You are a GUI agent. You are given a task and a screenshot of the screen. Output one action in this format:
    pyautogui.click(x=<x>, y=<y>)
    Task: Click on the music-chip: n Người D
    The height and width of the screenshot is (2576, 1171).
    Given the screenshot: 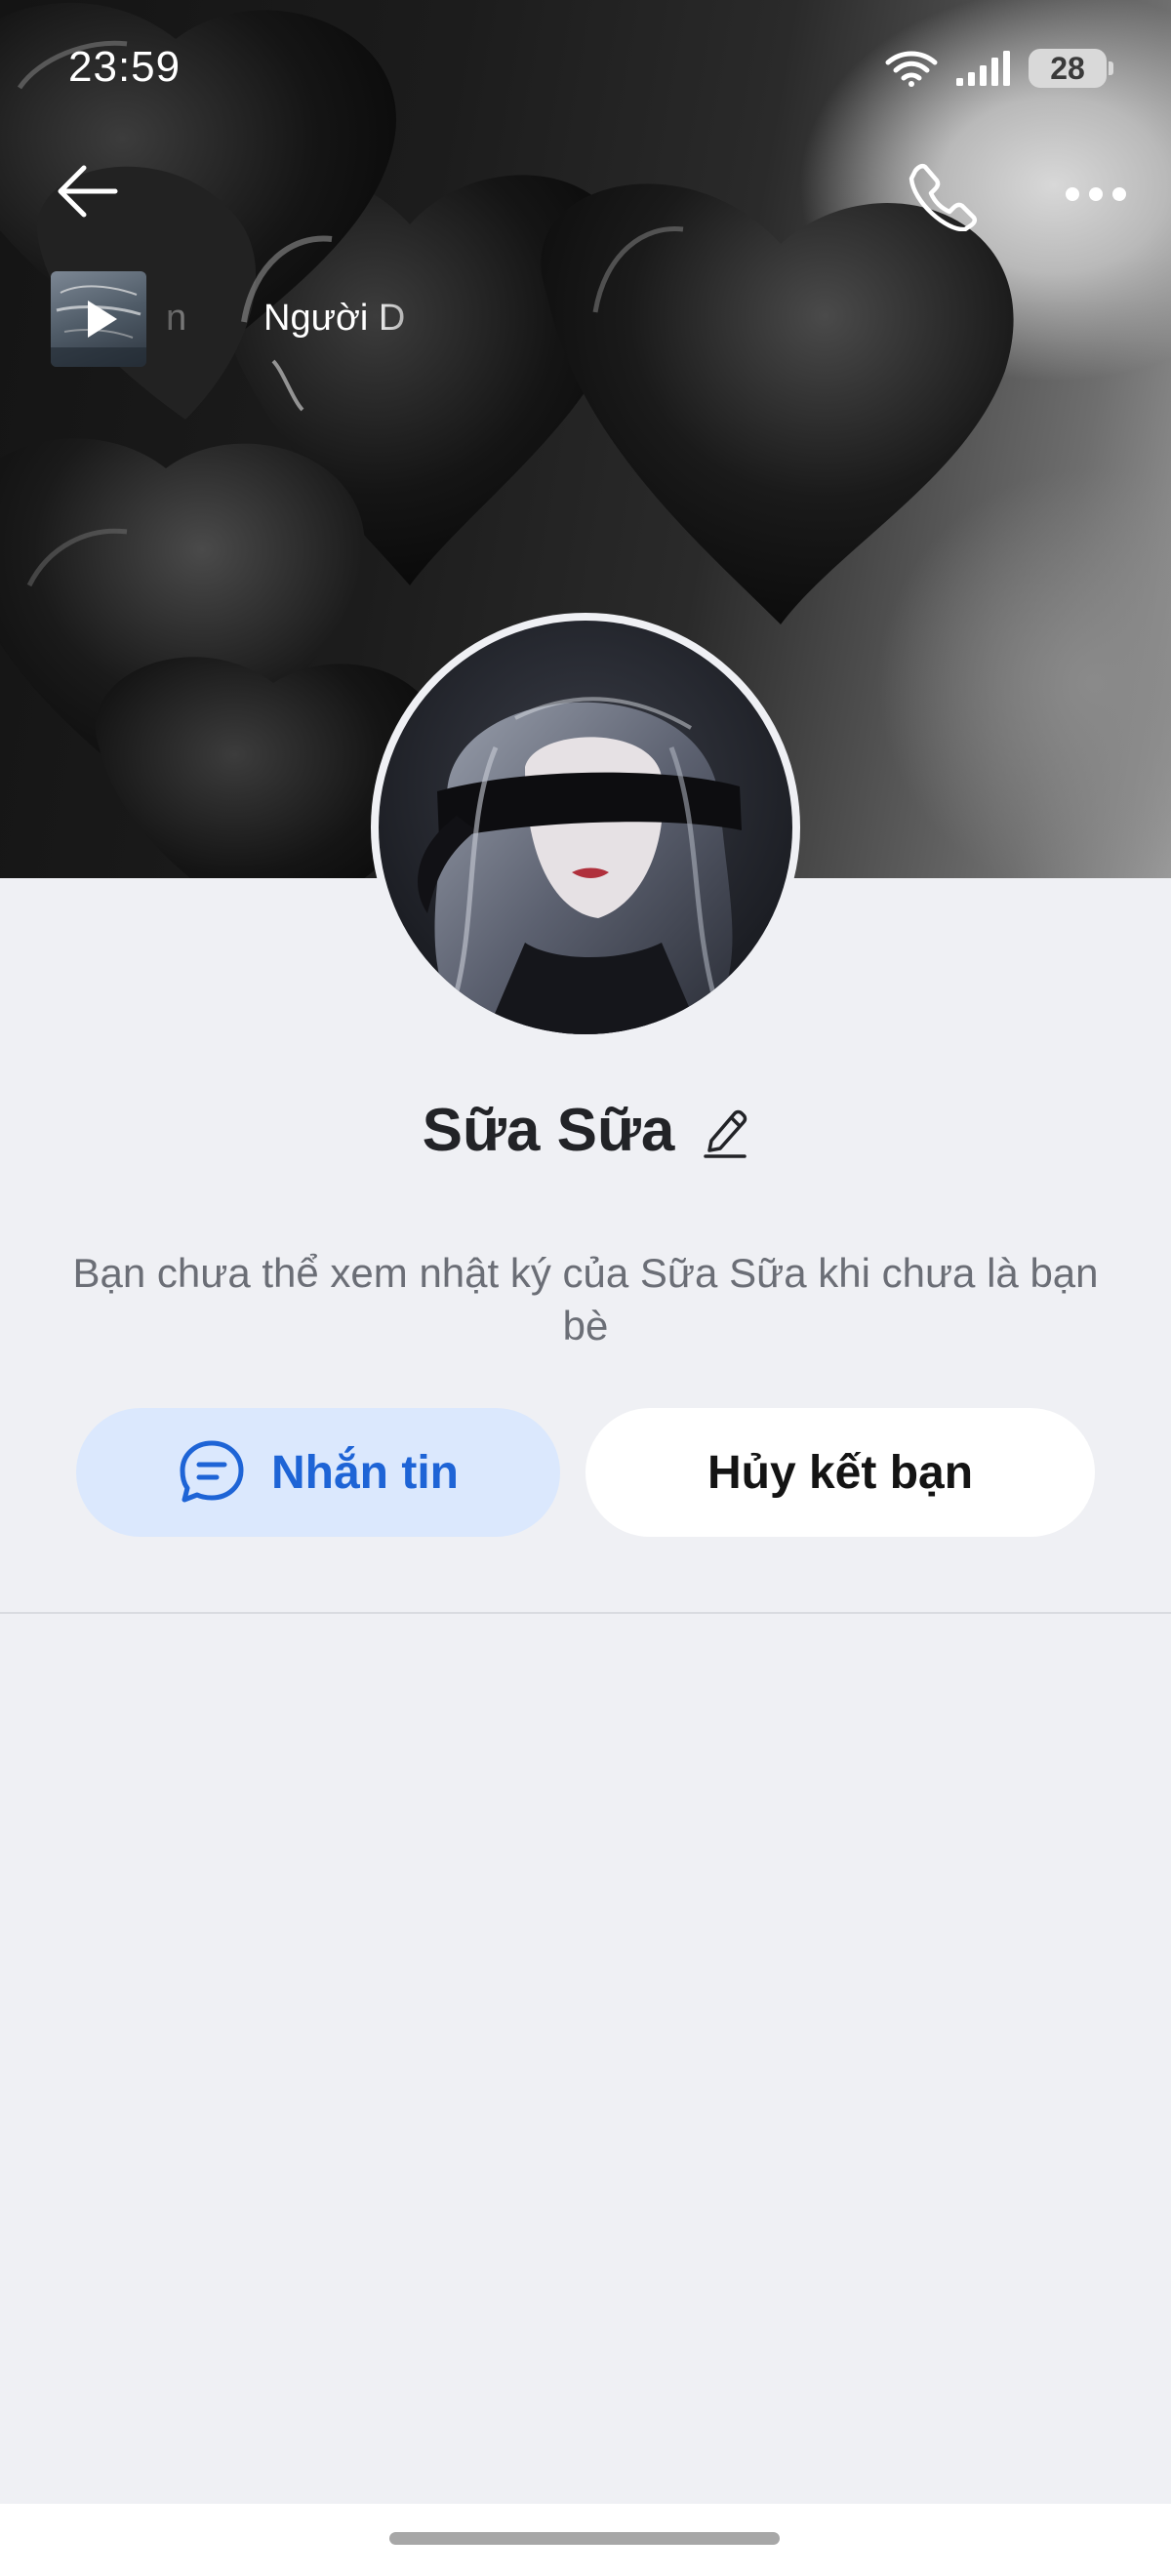 What is the action you would take?
    pyautogui.click(x=255, y=319)
    